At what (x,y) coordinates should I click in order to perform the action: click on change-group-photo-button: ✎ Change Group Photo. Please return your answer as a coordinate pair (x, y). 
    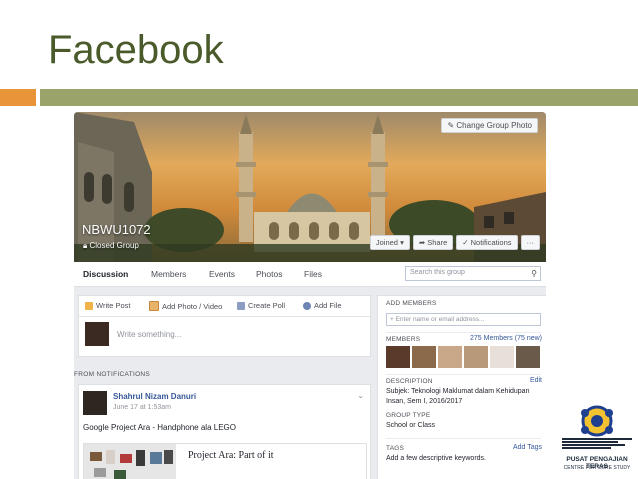
    Looking at the image, I should click on (489, 125).